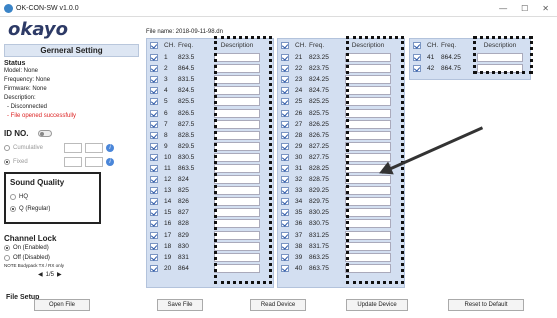 The width and height of the screenshot is (557, 318). What do you see at coordinates (299, 224) in the screenshot?
I see `channel-number: 36` at bounding box center [299, 224].